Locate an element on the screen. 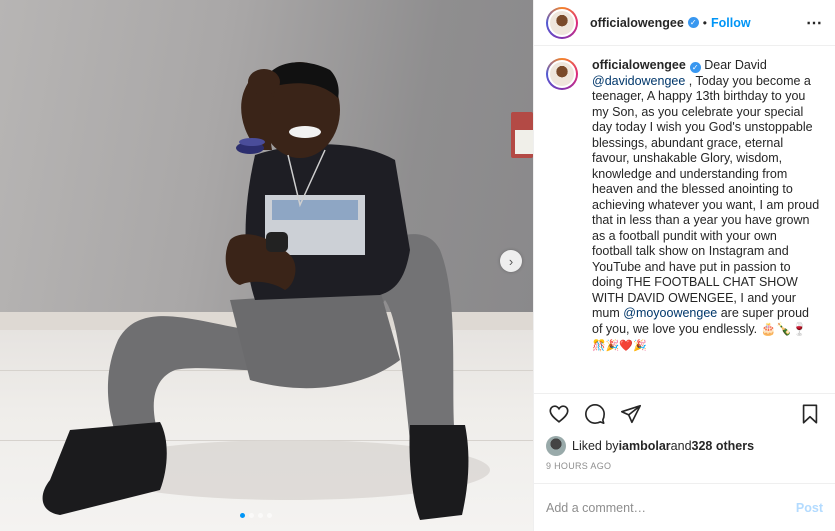 The image size is (835, 531). comment-button is located at coordinates (595, 414).